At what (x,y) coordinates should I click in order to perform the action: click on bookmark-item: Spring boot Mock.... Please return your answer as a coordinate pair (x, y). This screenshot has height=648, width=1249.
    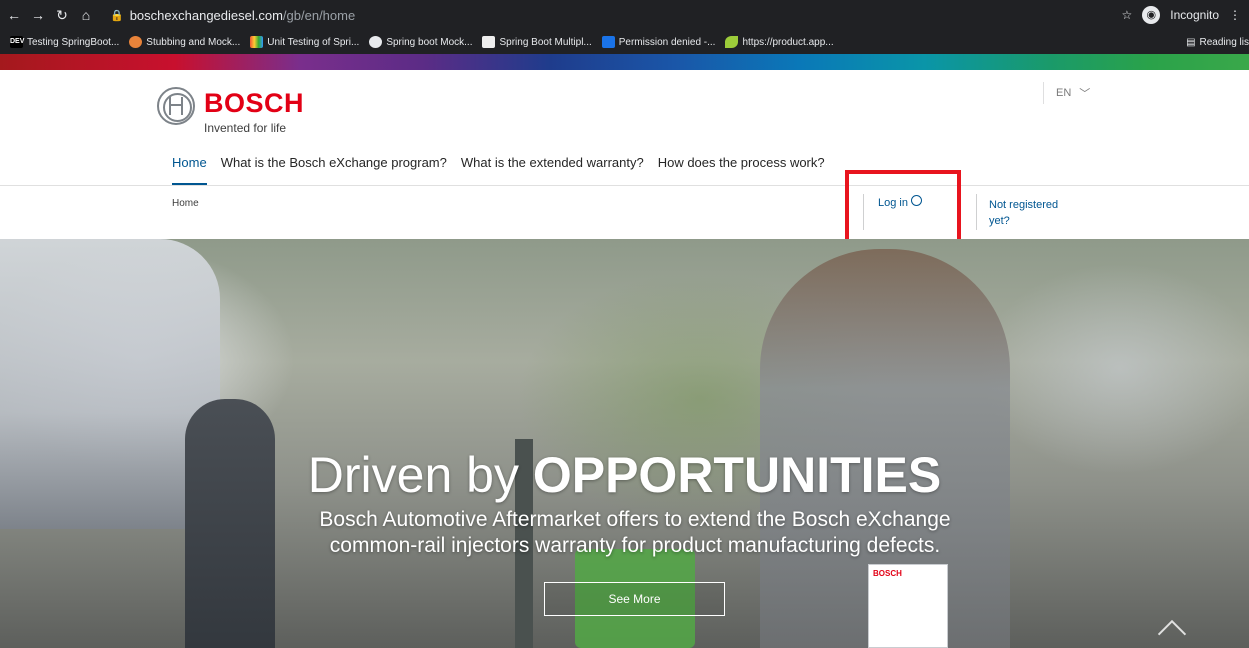
    Looking at the image, I should click on (420, 42).